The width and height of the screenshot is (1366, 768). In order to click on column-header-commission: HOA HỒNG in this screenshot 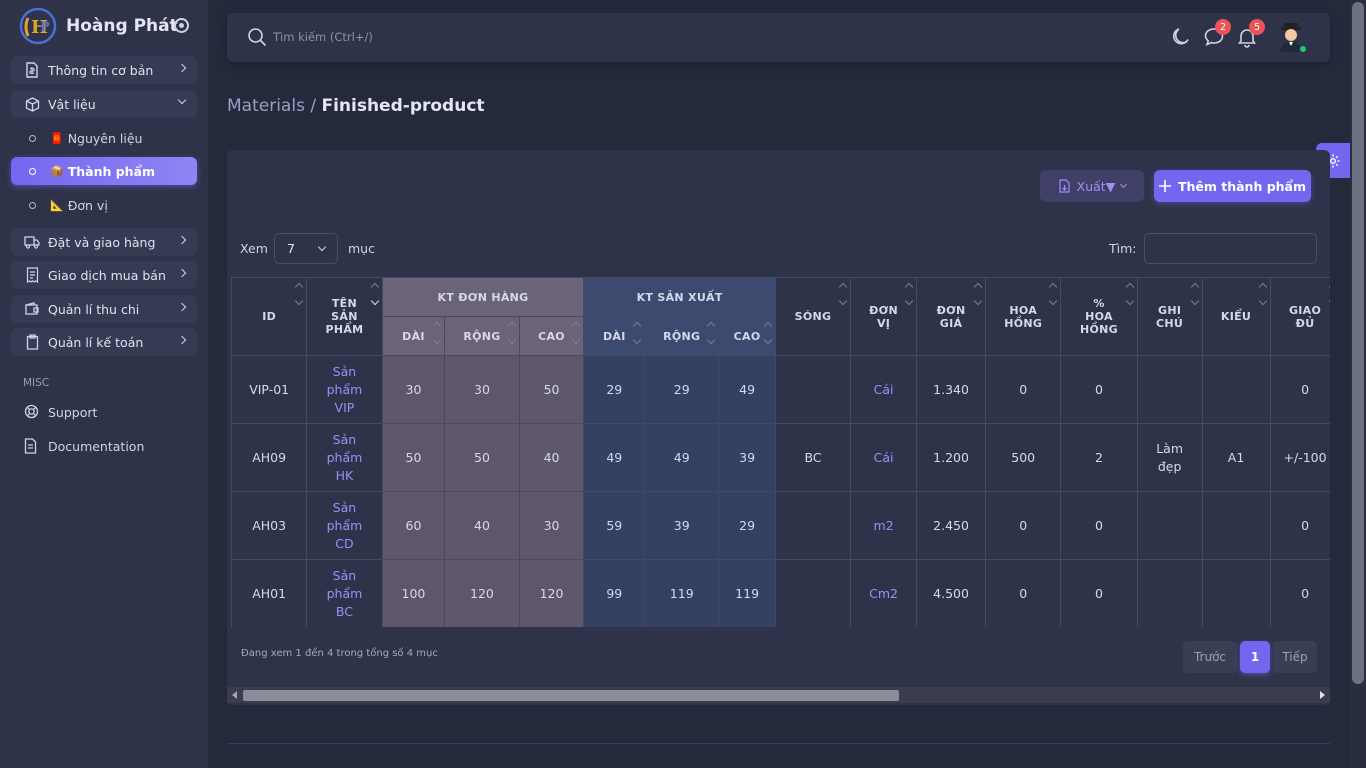, I will do `click(1023, 316)`.